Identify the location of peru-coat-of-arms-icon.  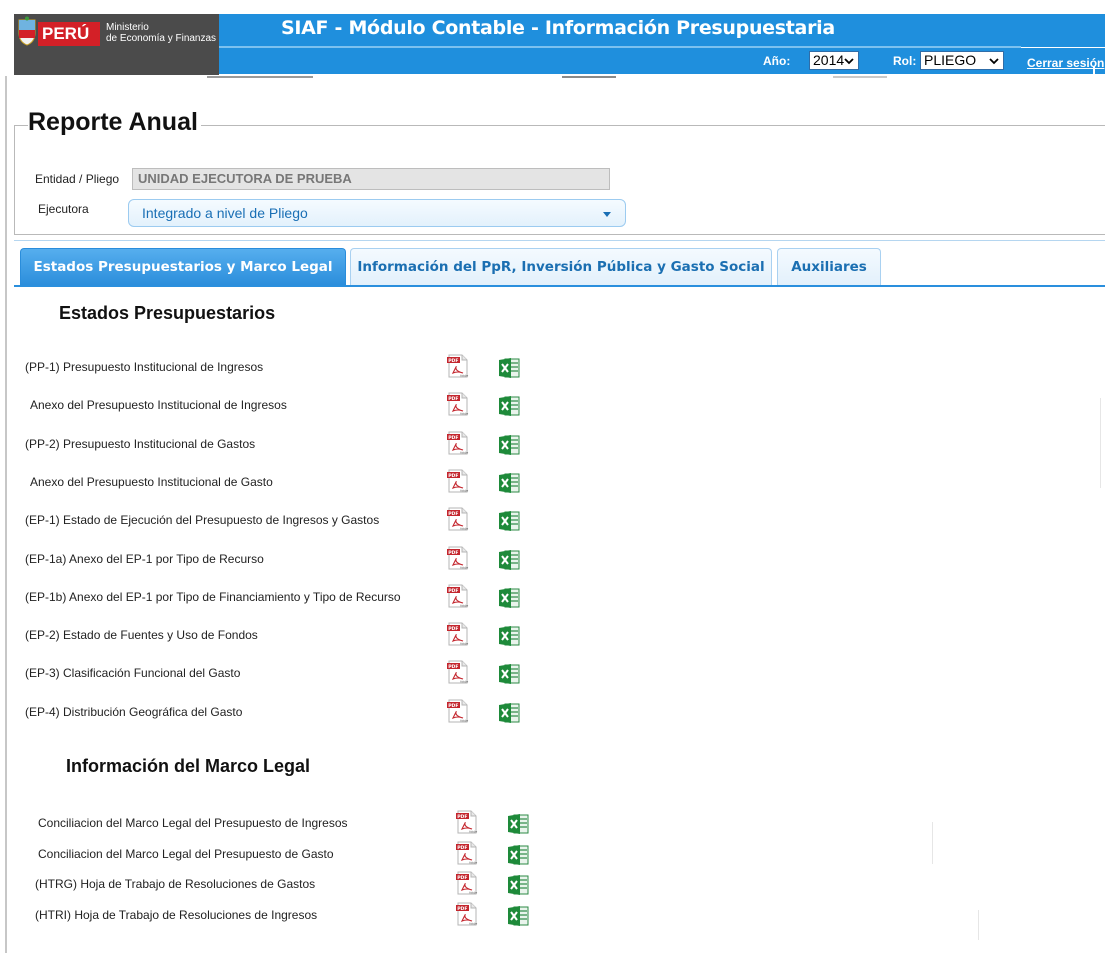
(27, 31).